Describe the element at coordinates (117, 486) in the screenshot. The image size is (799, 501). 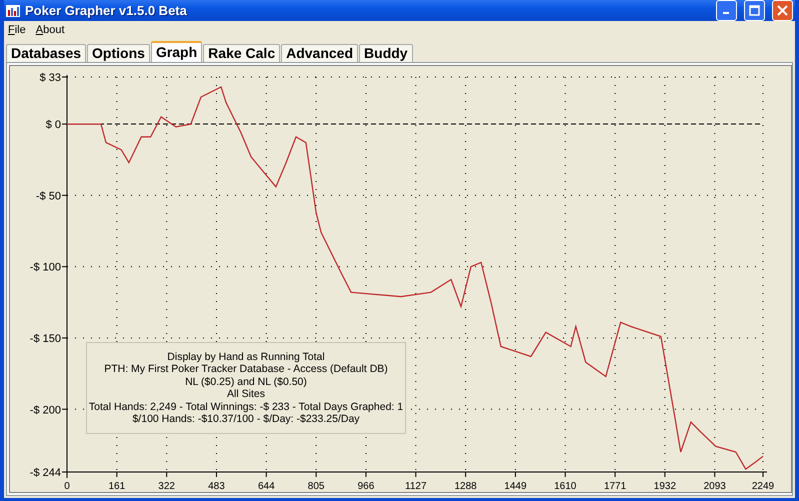
I see `tick-label: 161` at that location.